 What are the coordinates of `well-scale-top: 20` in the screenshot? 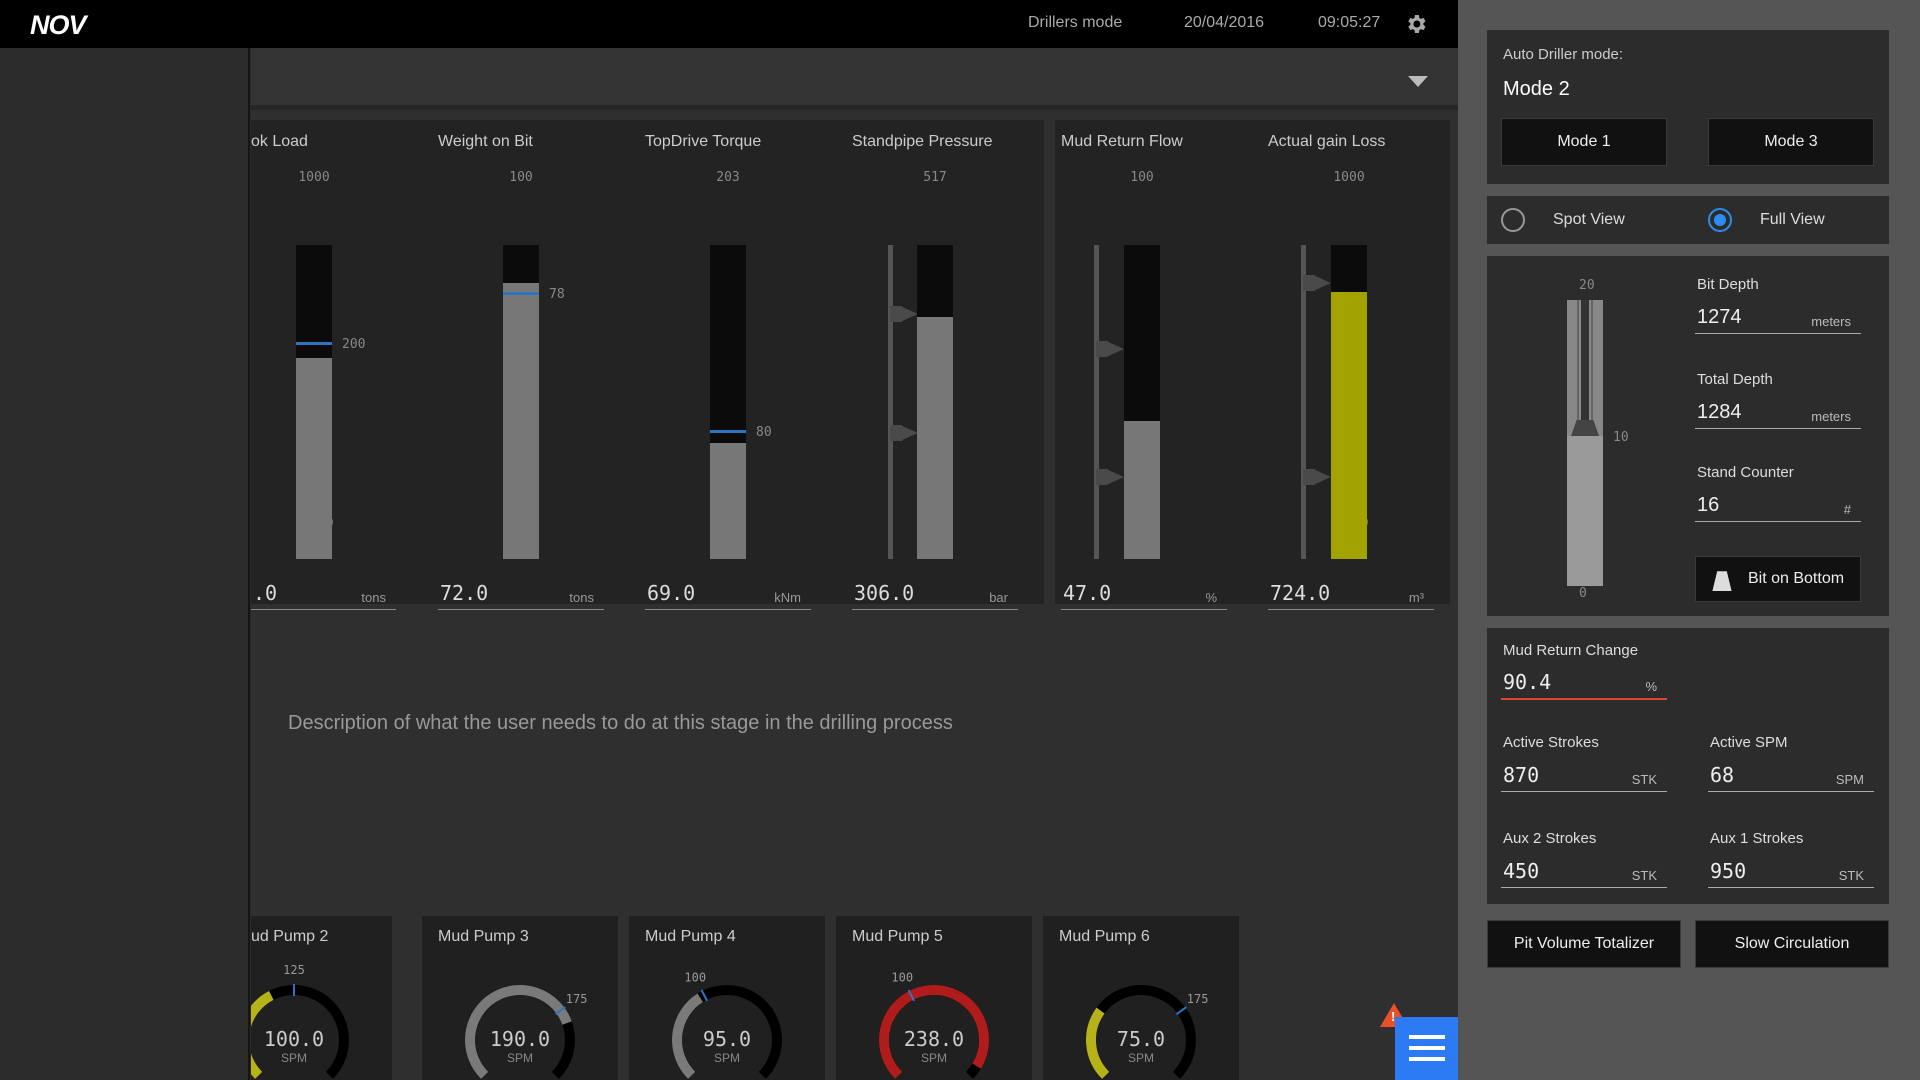 It's located at (1587, 285).